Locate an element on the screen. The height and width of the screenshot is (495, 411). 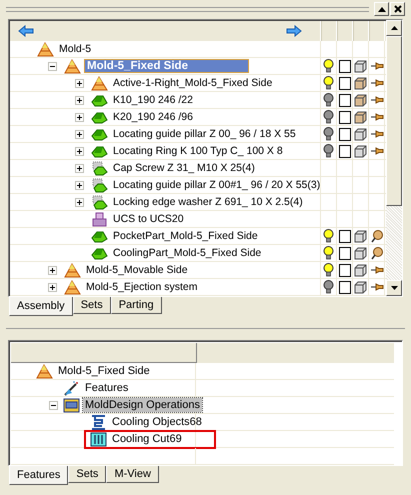
tree-item: MoldDesign Operations is located at coordinates (142, 405).